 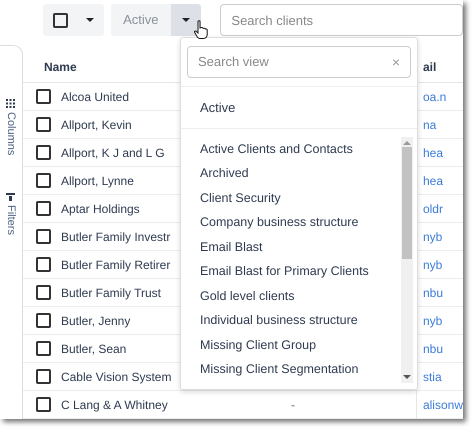 I want to click on menu-item: Active Clients and Contacts, so click(x=291, y=149).